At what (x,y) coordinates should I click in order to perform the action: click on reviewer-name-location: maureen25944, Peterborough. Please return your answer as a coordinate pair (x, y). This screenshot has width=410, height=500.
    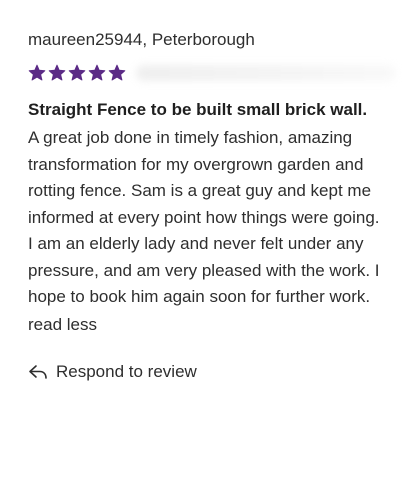
    Looking at the image, I should click on (141, 39).